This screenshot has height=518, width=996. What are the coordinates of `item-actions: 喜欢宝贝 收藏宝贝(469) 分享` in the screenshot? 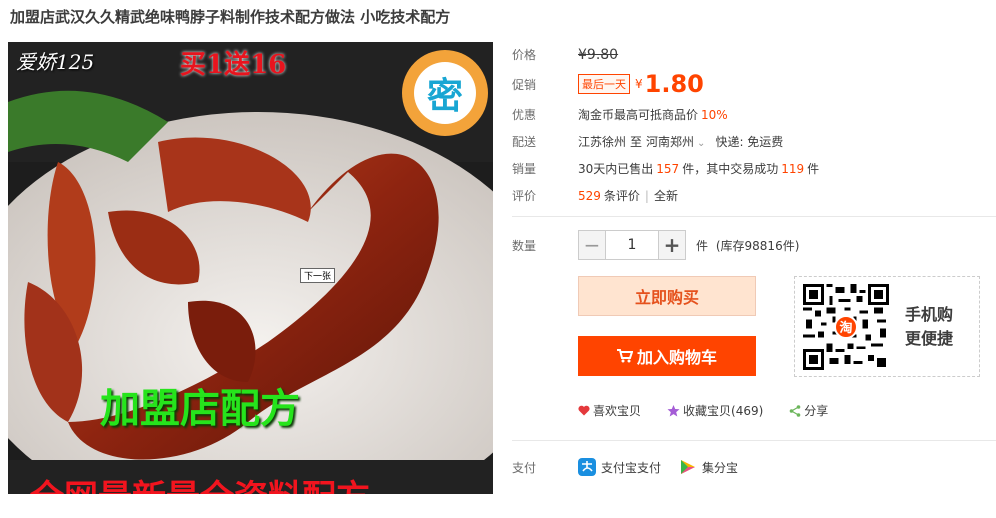 It's located at (716, 410).